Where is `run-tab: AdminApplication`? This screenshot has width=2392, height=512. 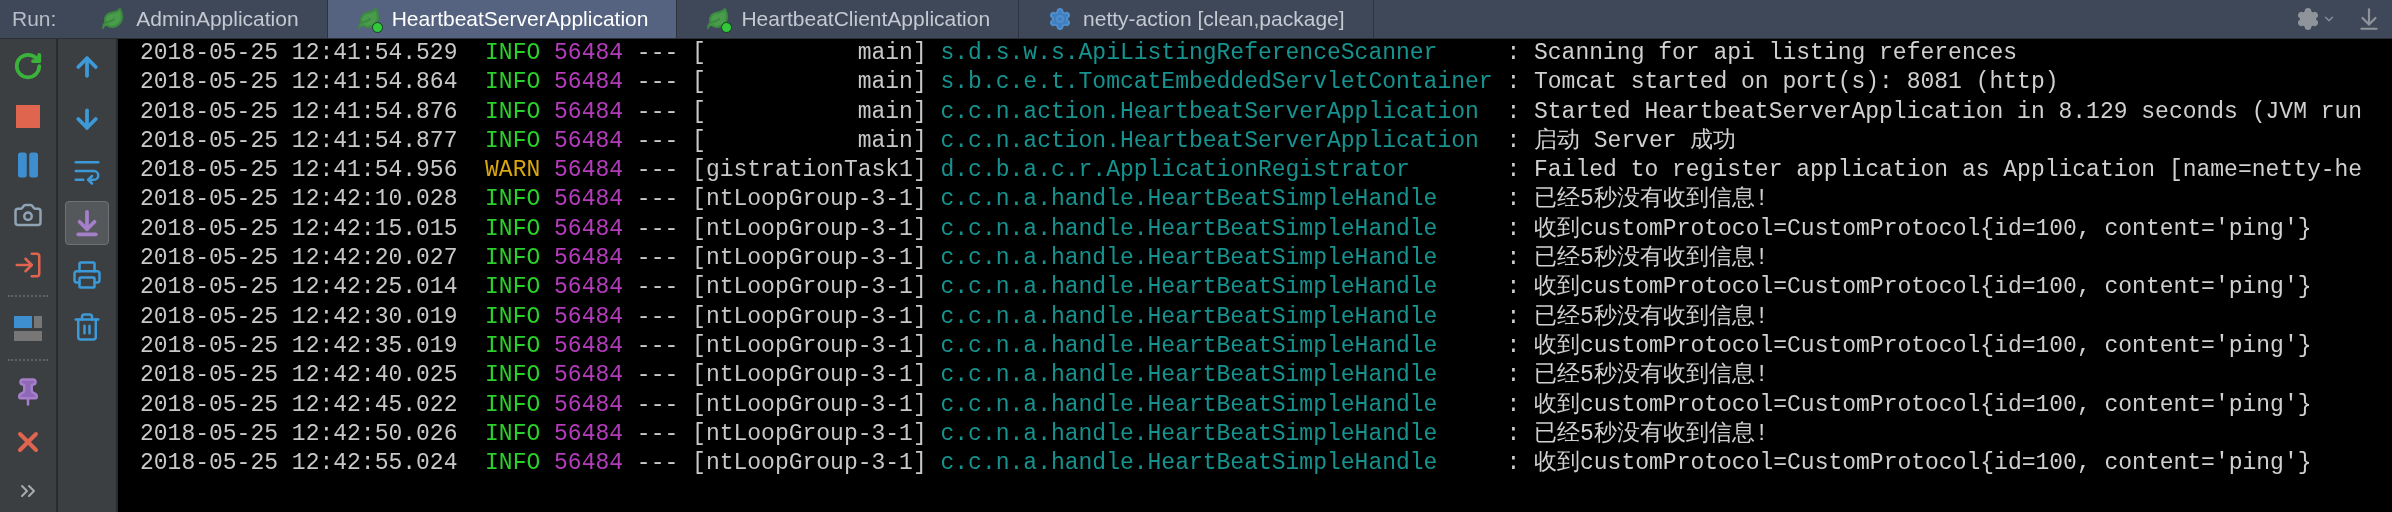 run-tab: AdminApplication is located at coordinates (200, 19).